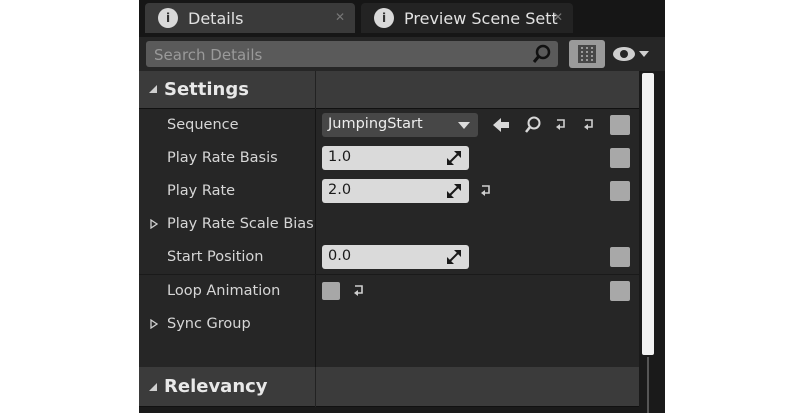  What do you see at coordinates (395, 191) in the screenshot?
I see `play-rate-field: 2.0` at bounding box center [395, 191].